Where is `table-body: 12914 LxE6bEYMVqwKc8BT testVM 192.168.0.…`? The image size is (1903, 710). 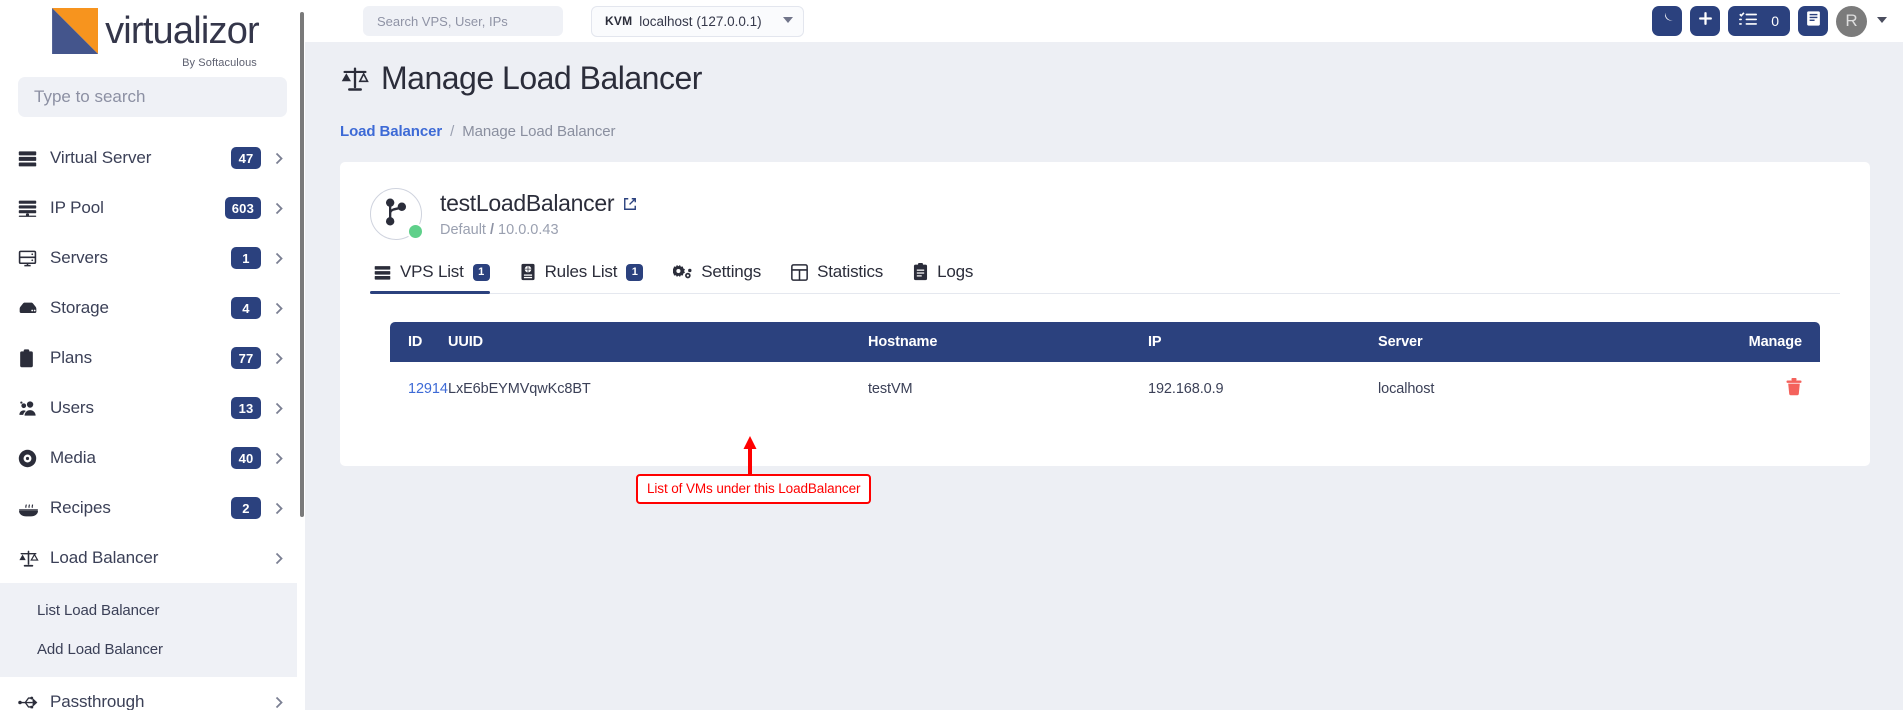
table-body: 12914 LxE6bEYMVqwKc8BT testVM 192.168.0.… is located at coordinates (1105, 389).